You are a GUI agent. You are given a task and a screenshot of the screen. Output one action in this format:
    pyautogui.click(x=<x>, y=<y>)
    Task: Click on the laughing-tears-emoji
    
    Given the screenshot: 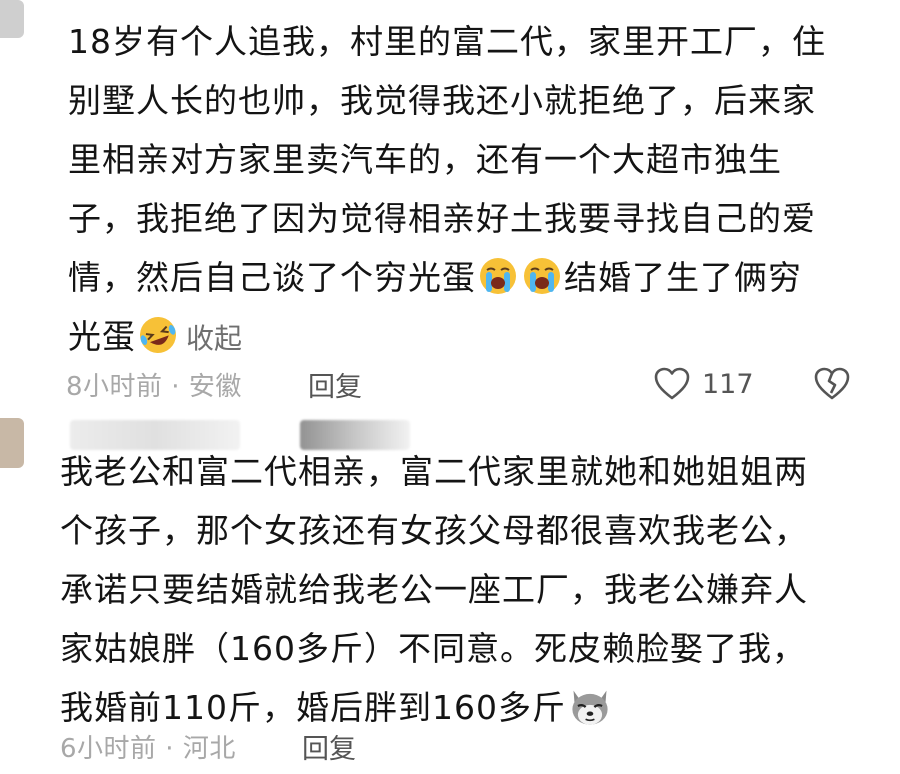 What is the action you would take?
    pyautogui.click(x=158, y=335)
    